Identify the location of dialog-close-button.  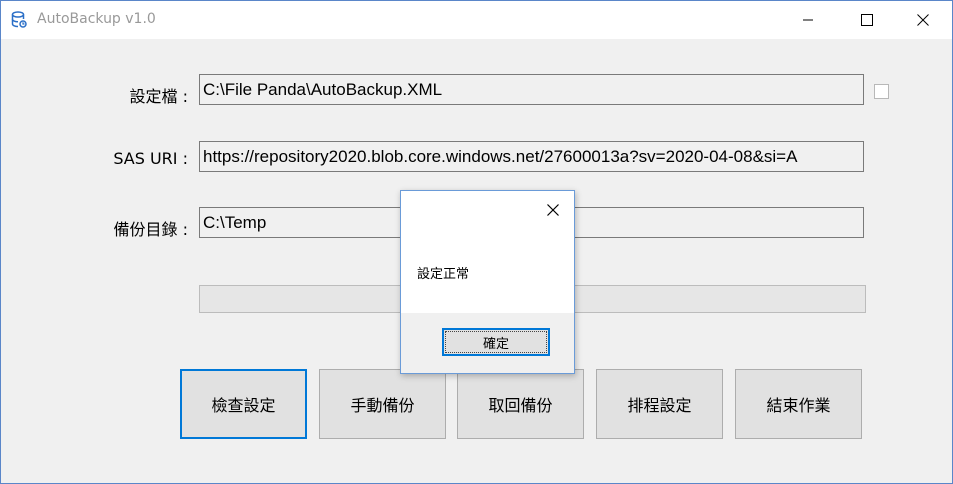
(553, 210).